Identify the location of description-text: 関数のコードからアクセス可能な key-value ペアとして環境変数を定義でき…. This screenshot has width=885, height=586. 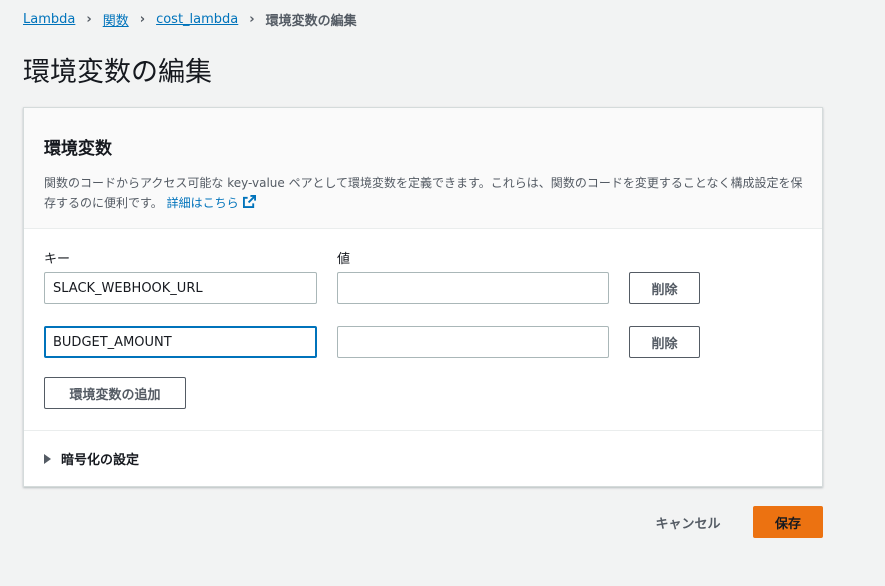
(423, 193).